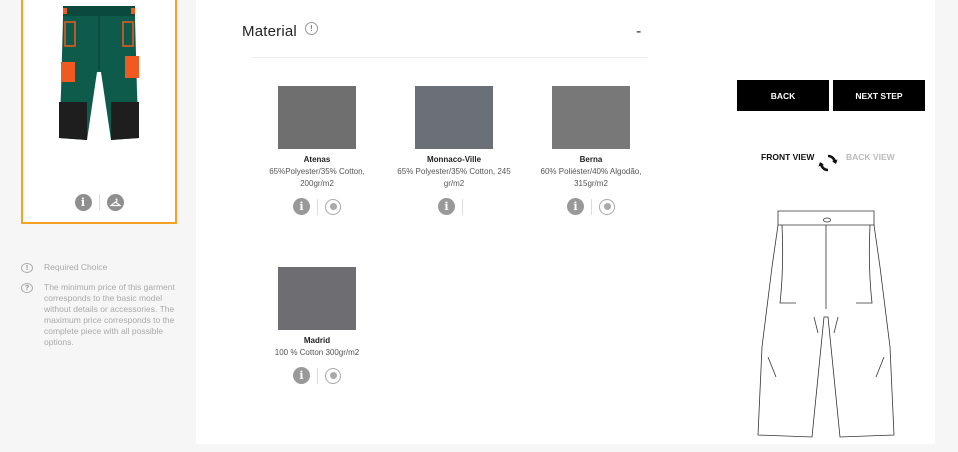 Image resolution: width=958 pixels, height=452 pixels. Describe the element at coordinates (317, 340) in the screenshot. I see `material-name: Madrid` at that location.